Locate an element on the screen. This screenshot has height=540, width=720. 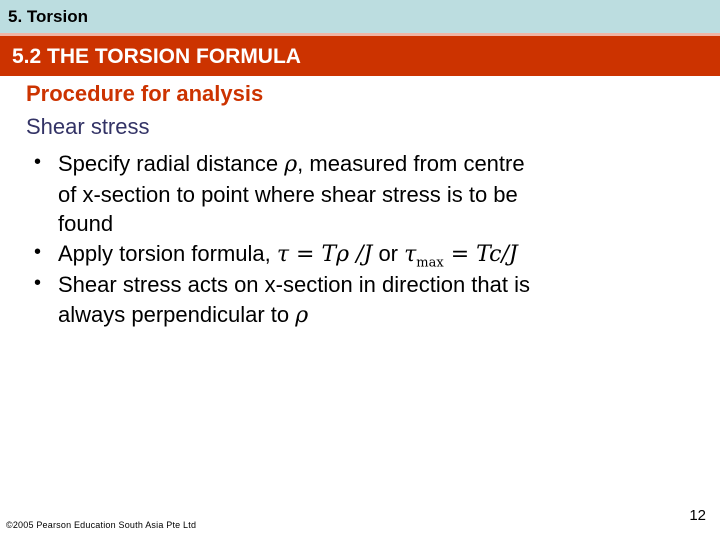
shear-stress-subheading: Shear stress is located at coordinates (88, 127).